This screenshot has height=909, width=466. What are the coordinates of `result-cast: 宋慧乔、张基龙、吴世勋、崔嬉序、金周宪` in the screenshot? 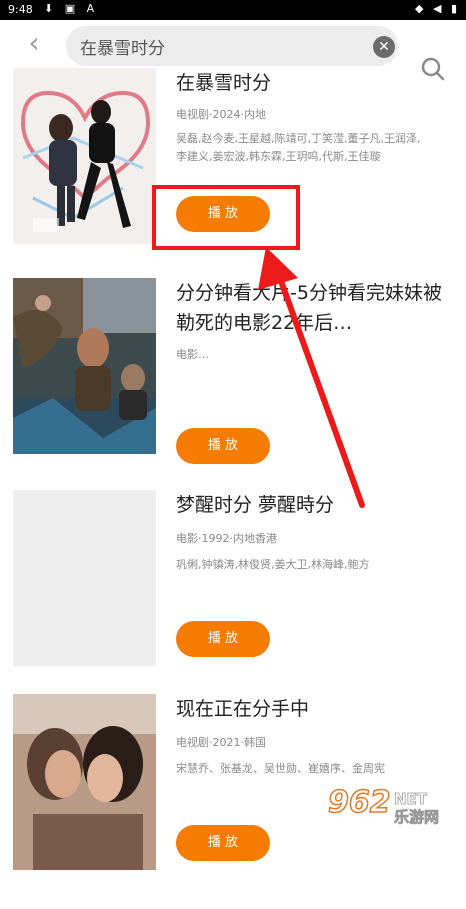 It's located at (280, 768).